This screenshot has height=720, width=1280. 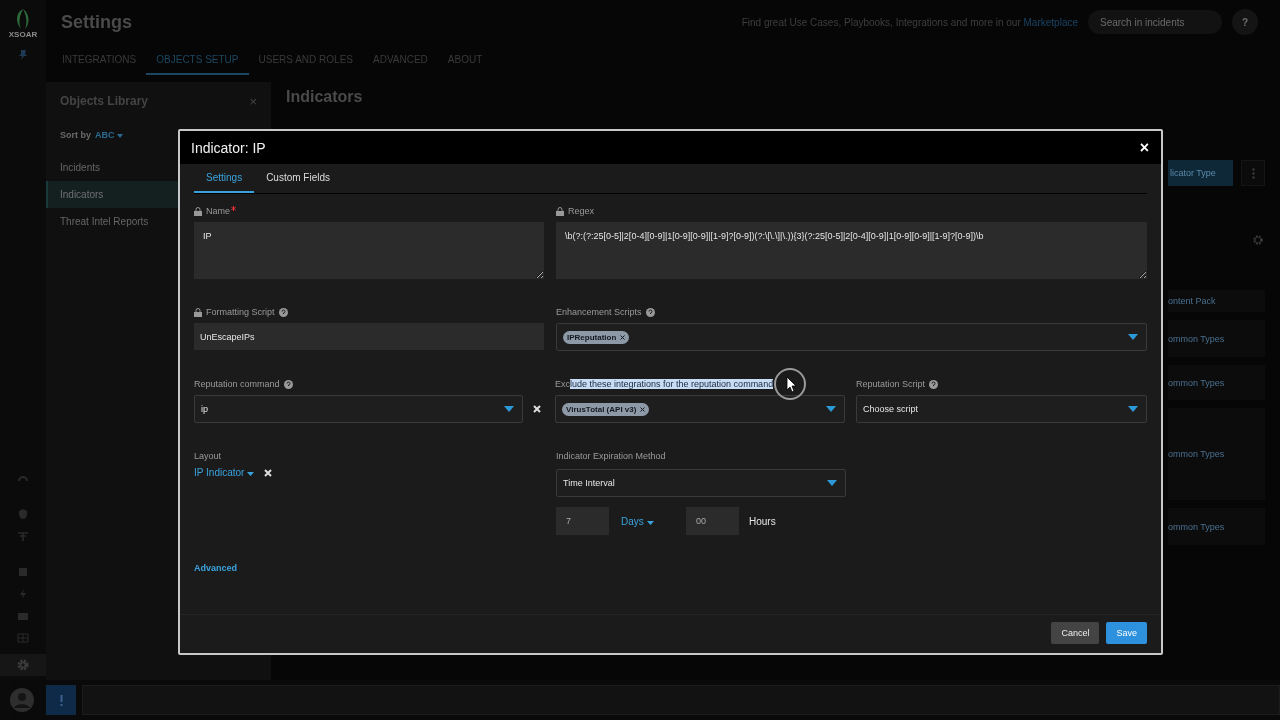 I want to click on search-field: Search in incidents, so click(x=1155, y=22).